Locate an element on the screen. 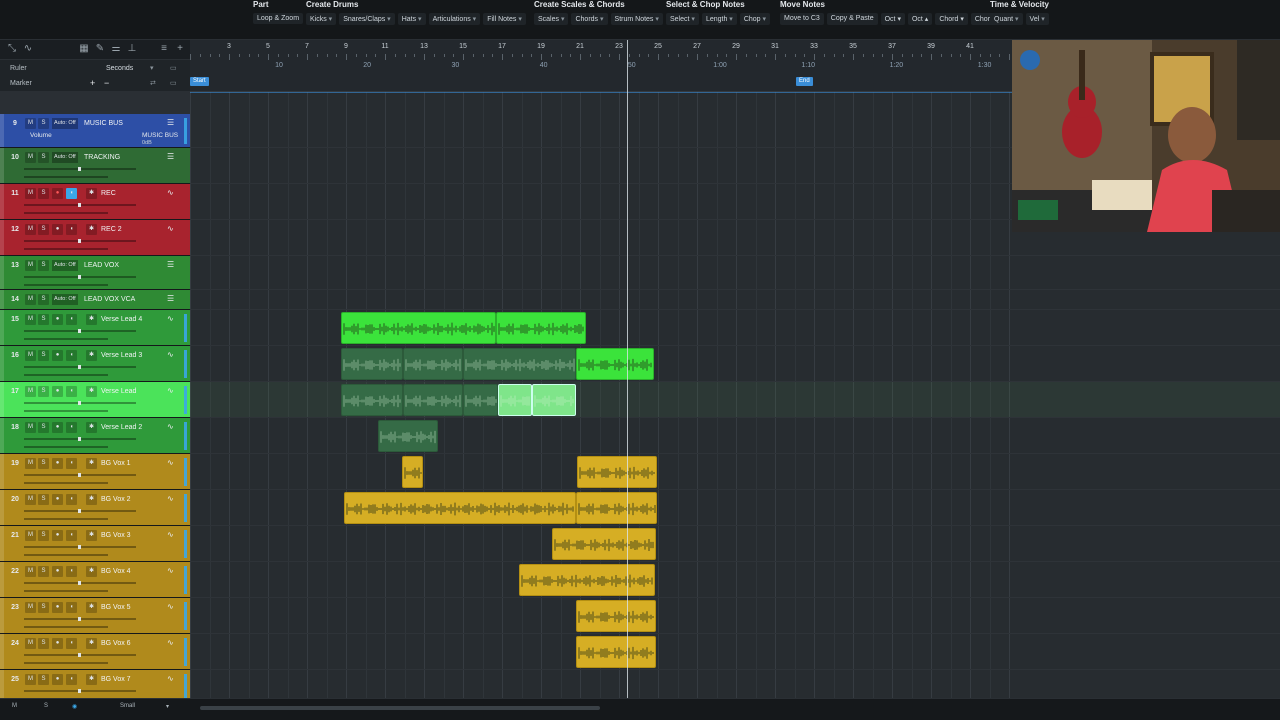 This screenshot has width=1280, height=720. track-name: BG Vox 7 is located at coordinates (116, 679).